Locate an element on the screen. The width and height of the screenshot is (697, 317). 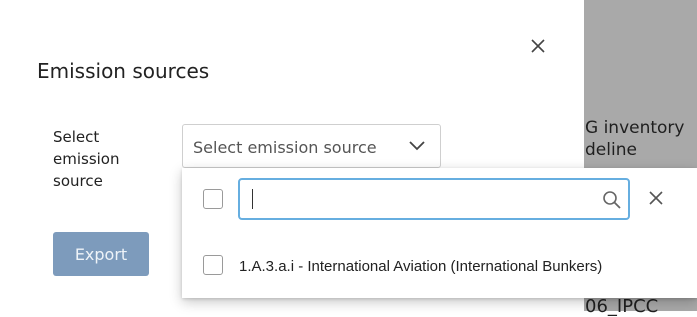
close-button is located at coordinates (538, 46).